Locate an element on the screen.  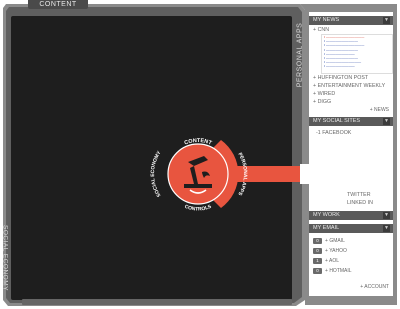
email-account-gmail: + GMAIL is located at coordinates (335, 241).